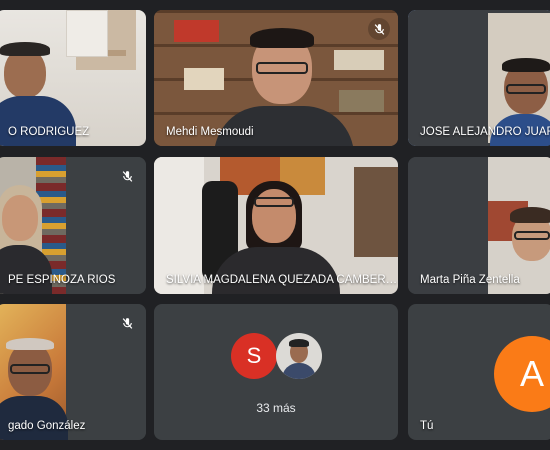  Describe the element at coordinates (522, 374) in the screenshot. I see `self-avatar: A` at that location.